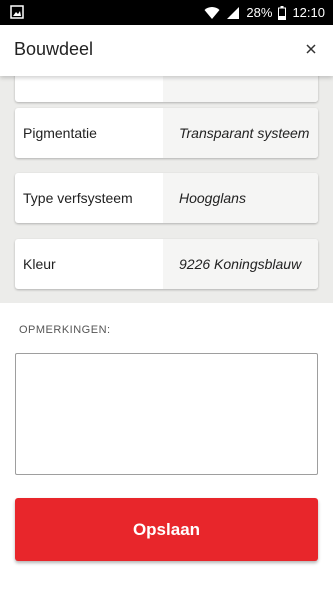  I want to click on field-card-kleur: Kleur 9226 Koningsblauw, so click(166, 264).